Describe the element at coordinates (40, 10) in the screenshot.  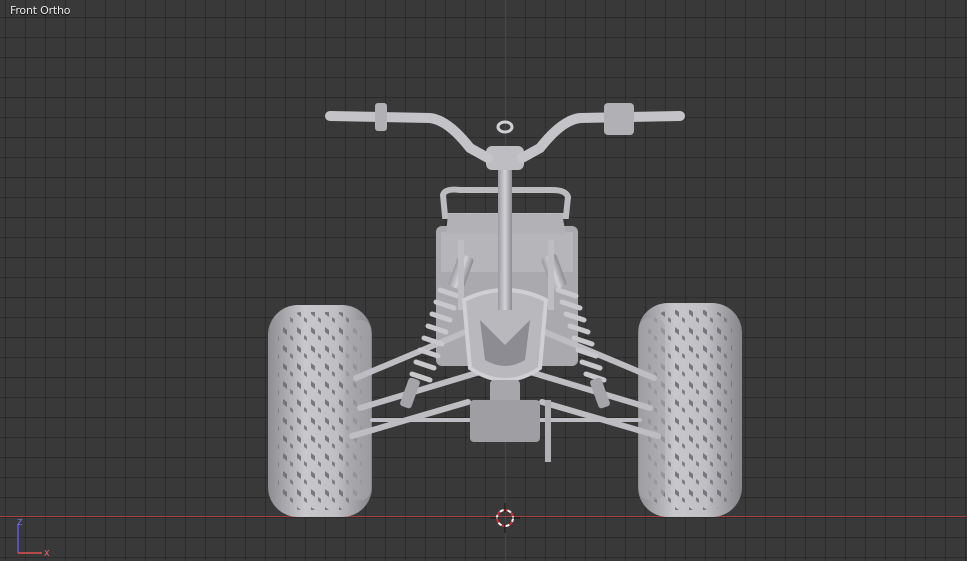
I see `view-label: Front Ortho` at that location.